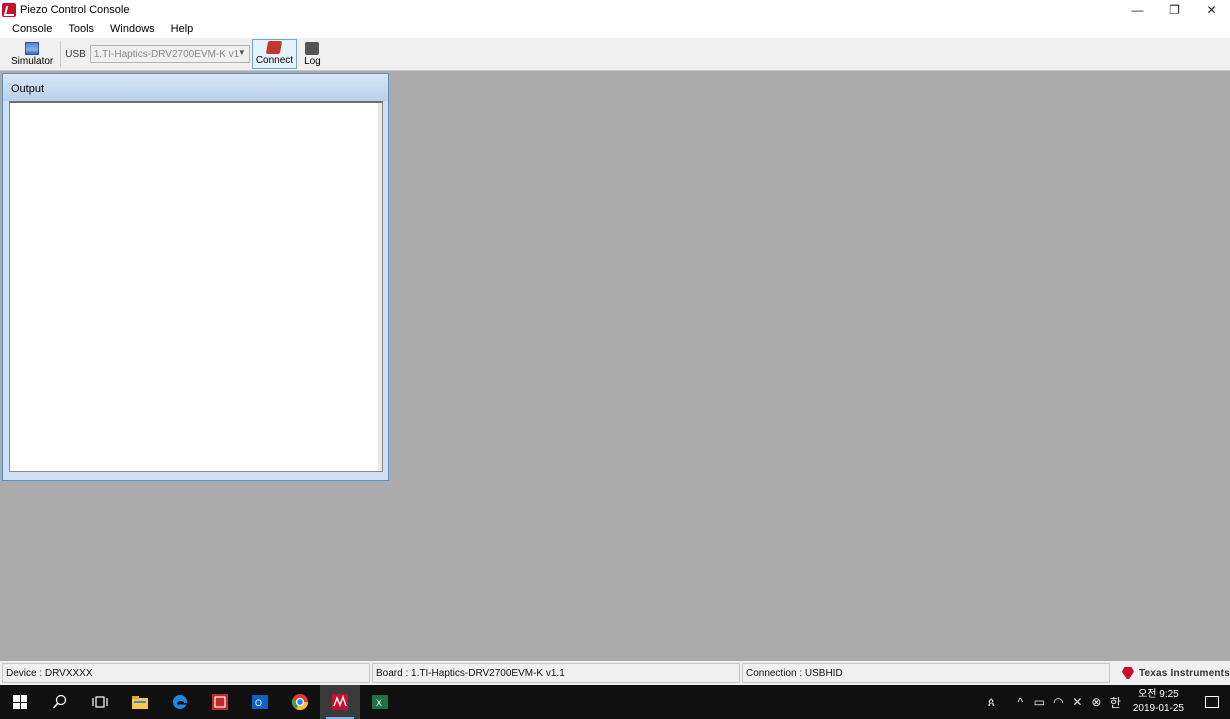  Describe the element at coordinates (274, 60) in the screenshot. I see `connect-label: Connect` at that location.